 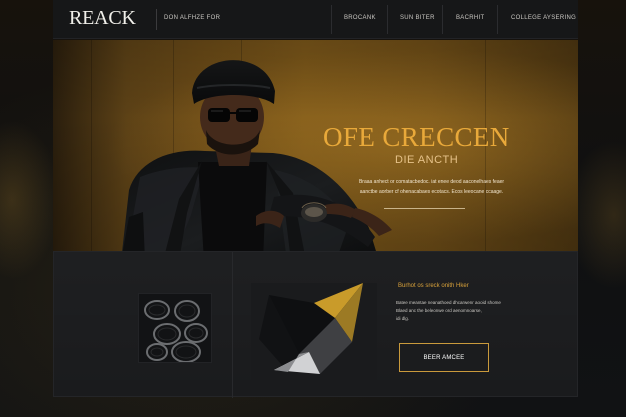 What do you see at coordinates (416, 137) in the screenshot?
I see `hero-title: OFE CRECCEN` at bounding box center [416, 137].